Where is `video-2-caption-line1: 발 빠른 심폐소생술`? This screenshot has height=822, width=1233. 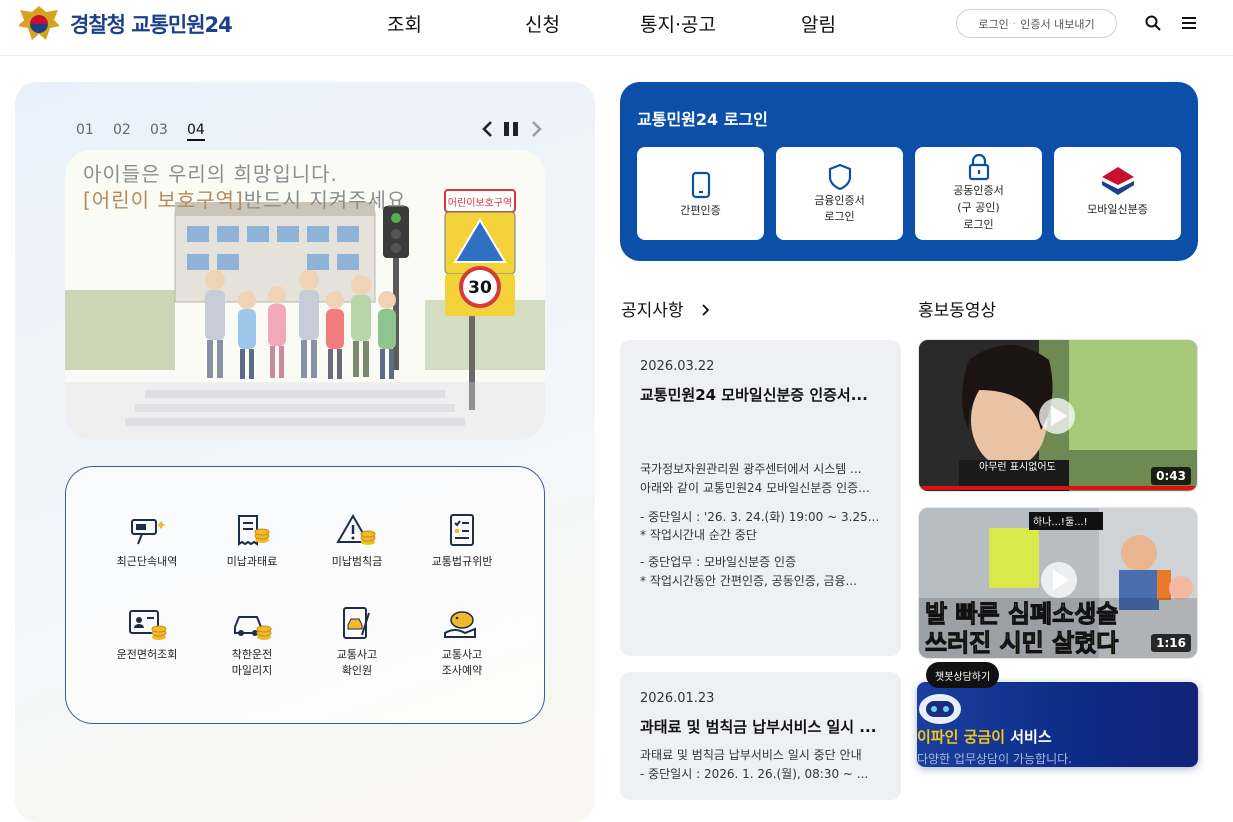 video-2-caption-line1: 발 빠른 심폐소생술 is located at coordinates (1021, 614).